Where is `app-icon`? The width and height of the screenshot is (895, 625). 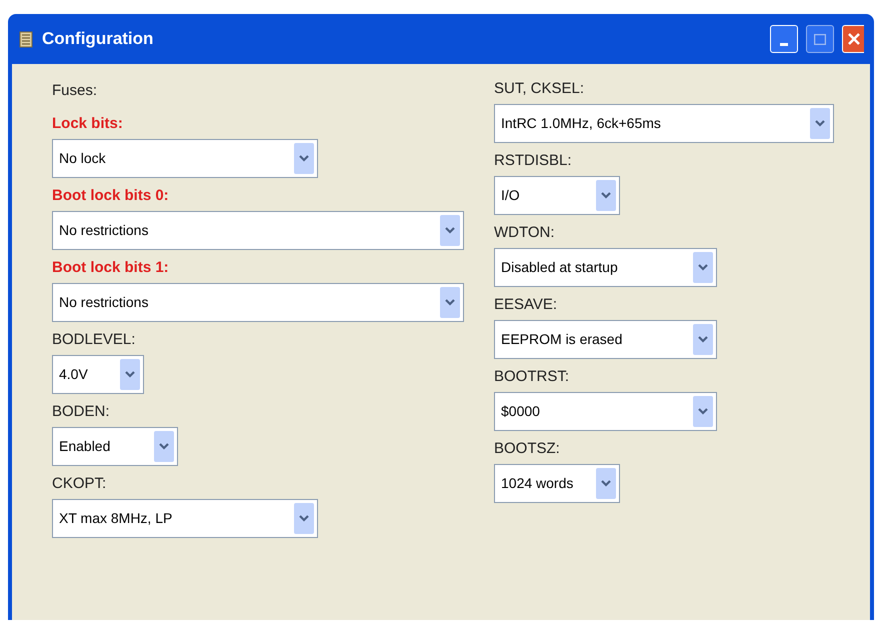 app-icon is located at coordinates (26, 39).